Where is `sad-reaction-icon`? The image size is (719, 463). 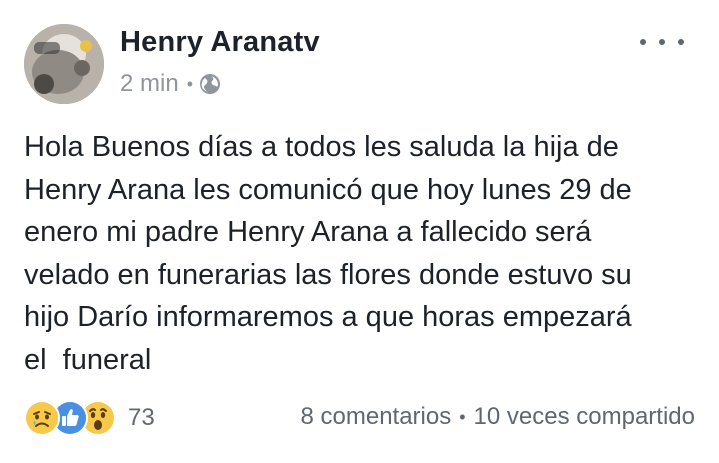
sad-reaction-icon is located at coordinates (42, 418).